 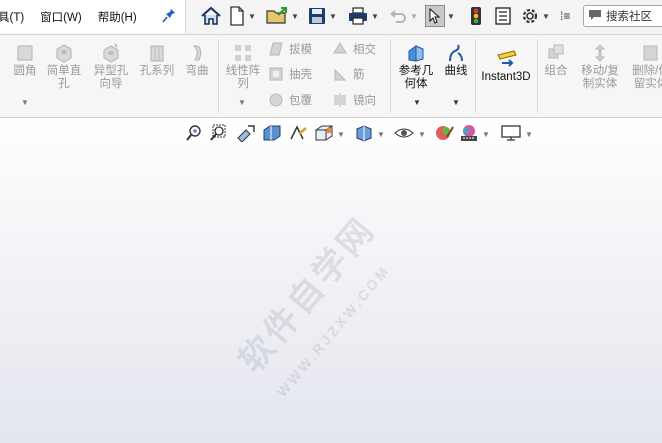 I want to click on hole-series-icon, so click(x=157, y=53).